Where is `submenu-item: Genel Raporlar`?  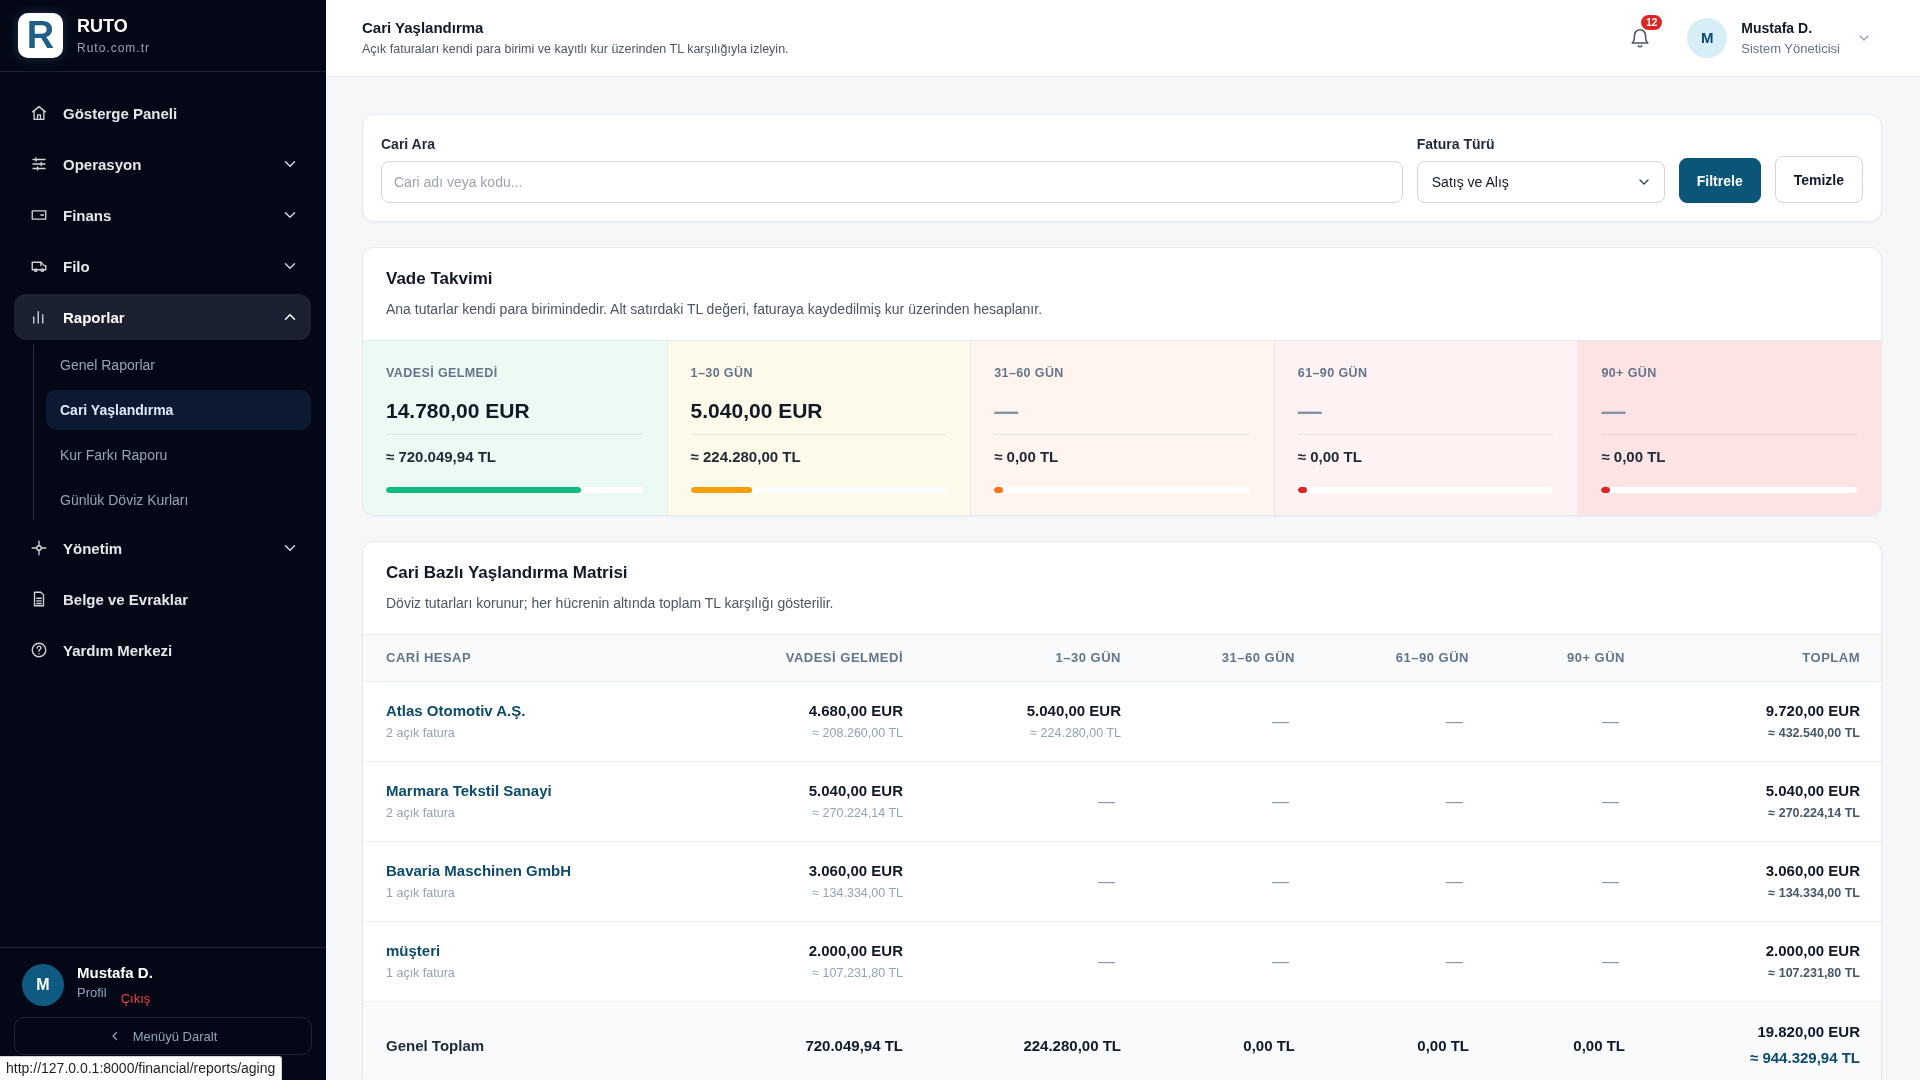
submenu-item: Genel Raporlar is located at coordinates (178, 365).